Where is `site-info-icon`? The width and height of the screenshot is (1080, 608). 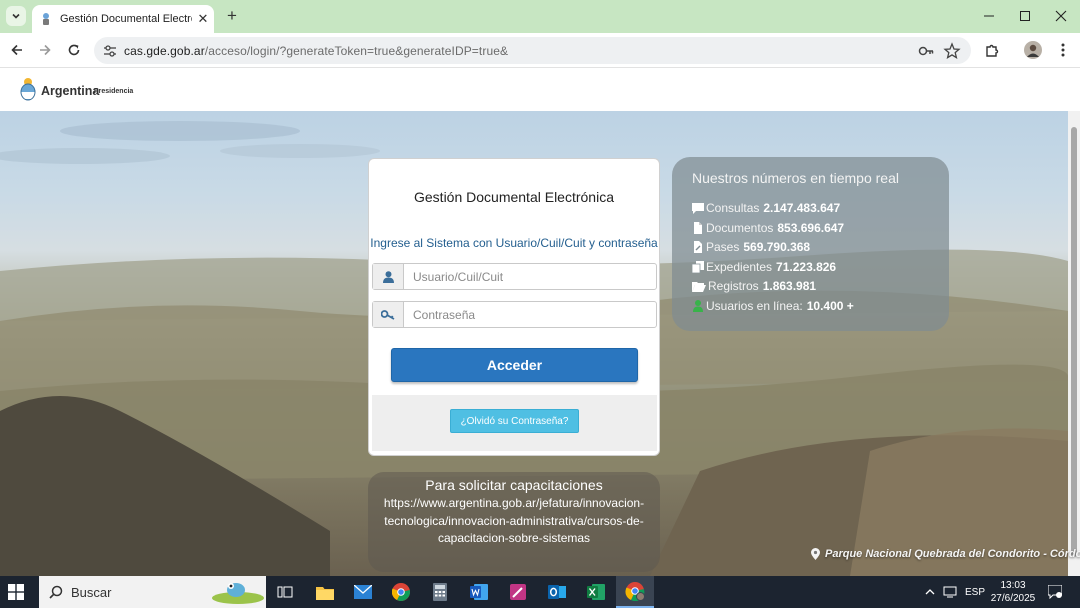
site-info-icon is located at coordinates (110, 51).